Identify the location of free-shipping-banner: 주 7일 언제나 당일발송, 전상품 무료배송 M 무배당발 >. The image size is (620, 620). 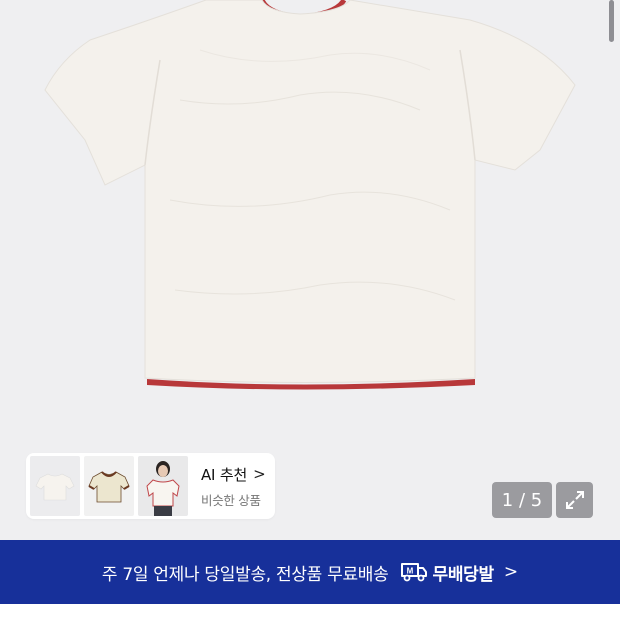
(310, 572).